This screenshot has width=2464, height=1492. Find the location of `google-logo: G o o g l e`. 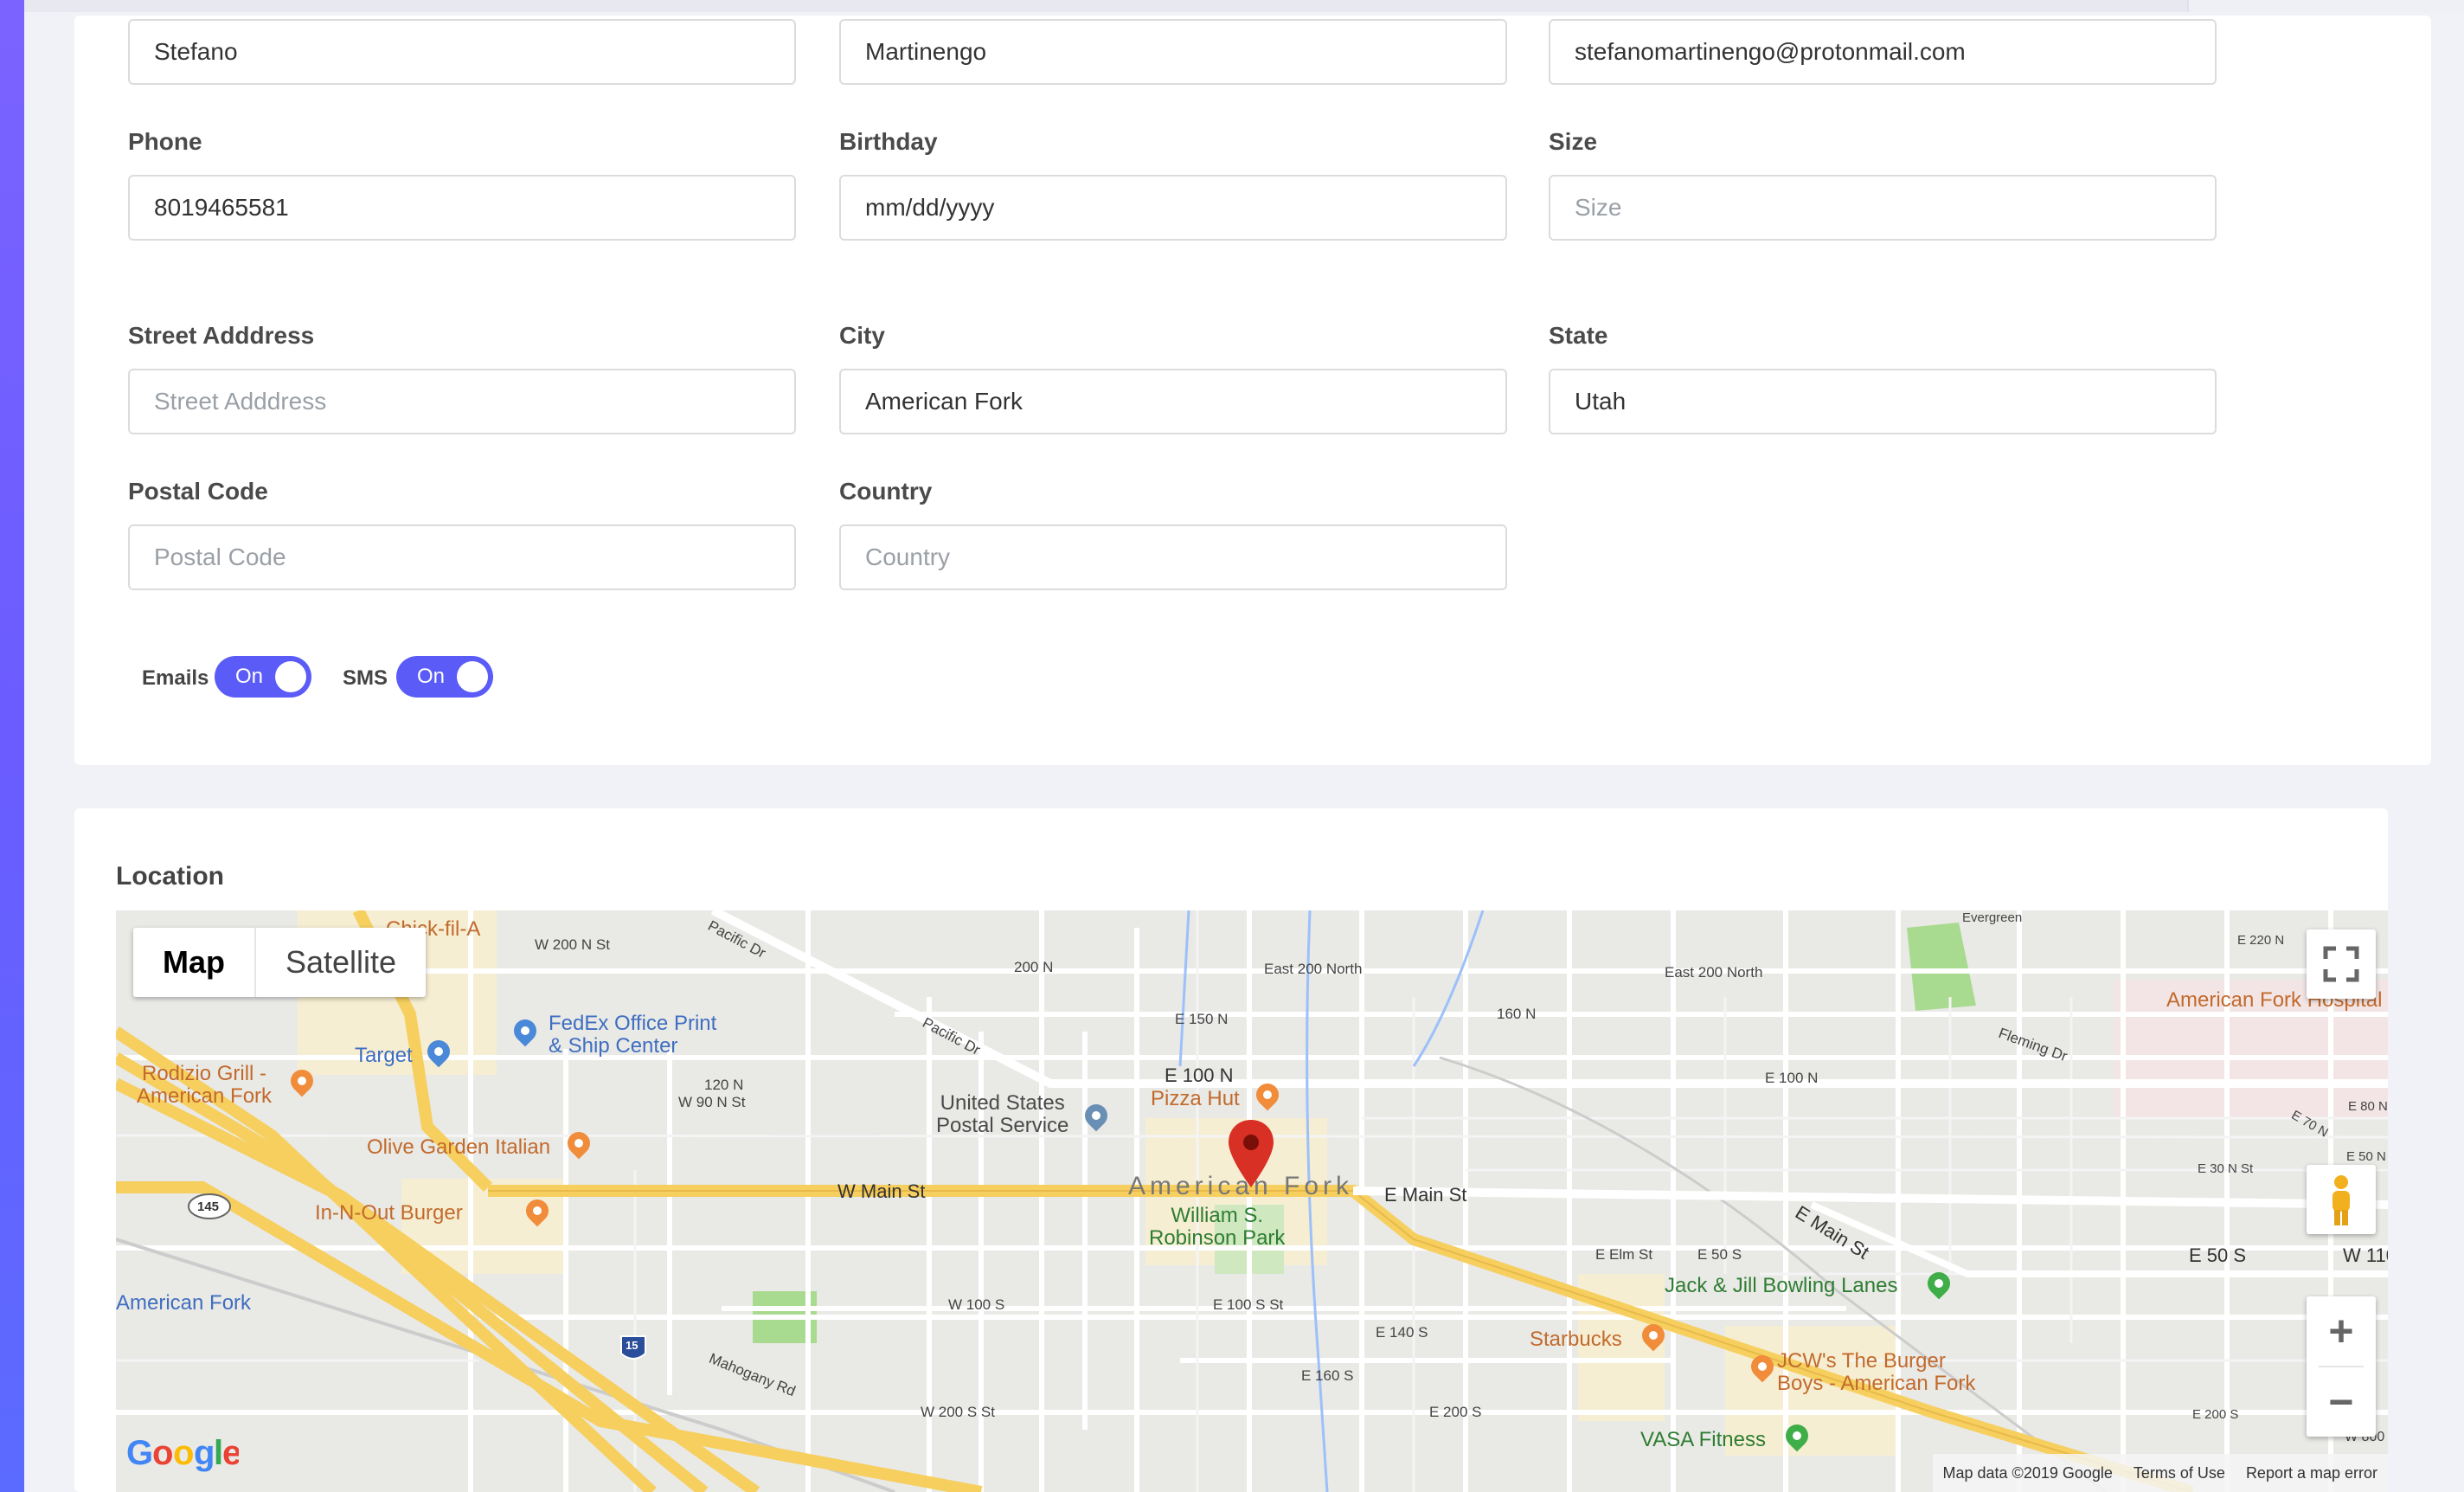

google-logo: G o o g l e is located at coordinates (183, 1456).